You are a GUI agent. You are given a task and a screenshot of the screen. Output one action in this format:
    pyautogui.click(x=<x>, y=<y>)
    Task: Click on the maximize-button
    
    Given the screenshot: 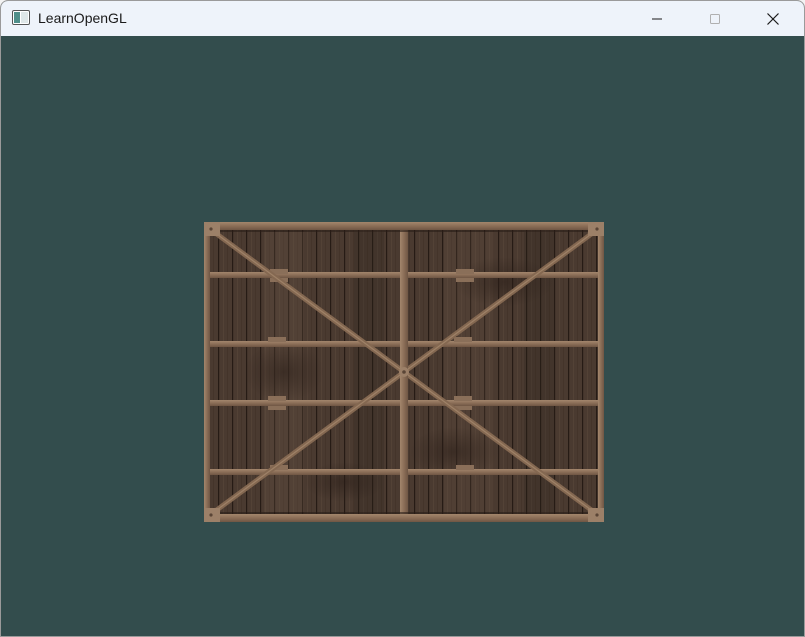 What is the action you would take?
    pyautogui.click(x=715, y=18)
    